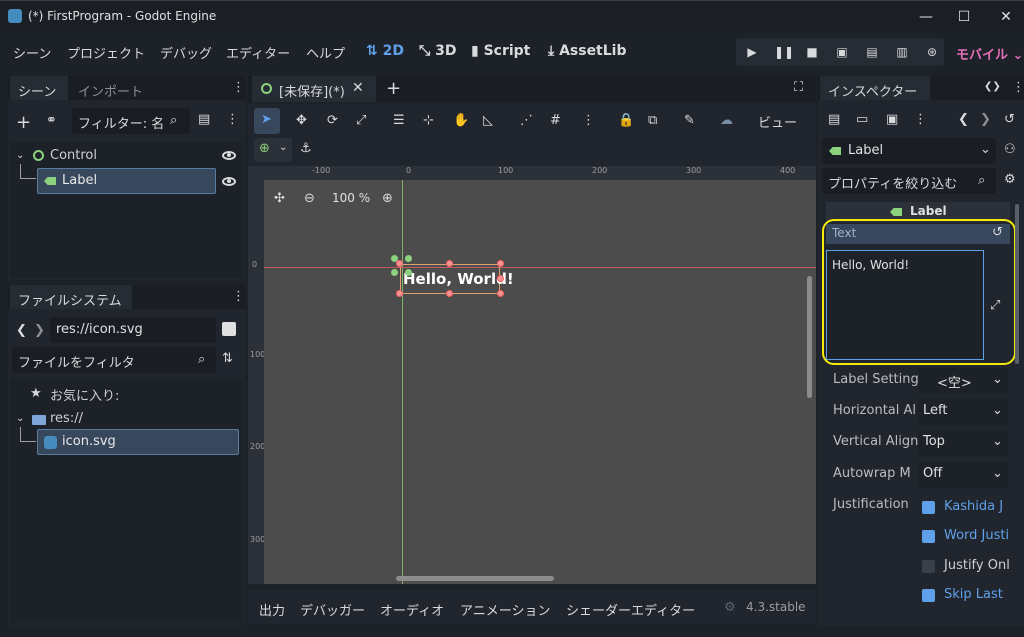 This screenshot has width=1024, height=637. I want to click on lock-icon: 🔒, so click(626, 120).